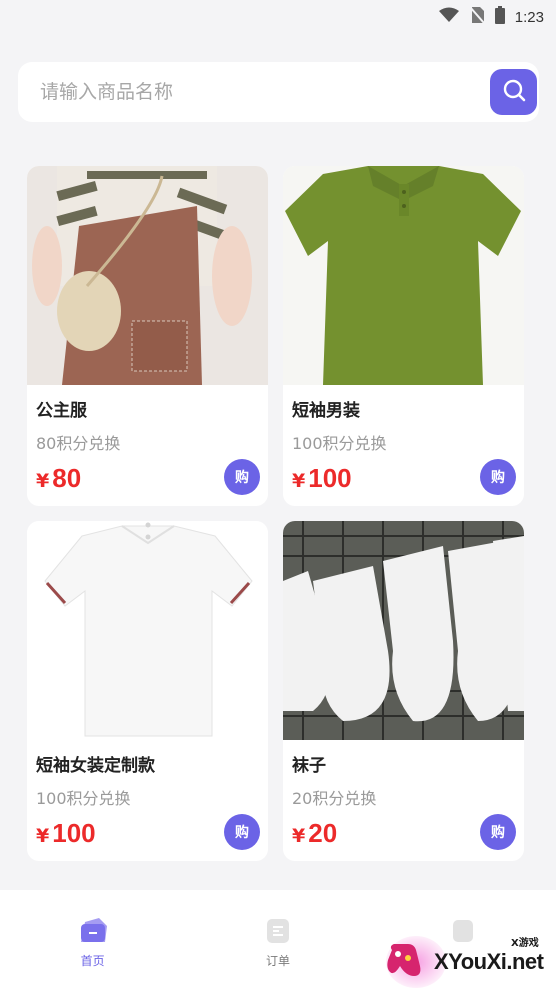 This screenshot has height=990, width=556. What do you see at coordinates (309, 766) in the screenshot?
I see `product-name: 袜子` at bounding box center [309, 766].